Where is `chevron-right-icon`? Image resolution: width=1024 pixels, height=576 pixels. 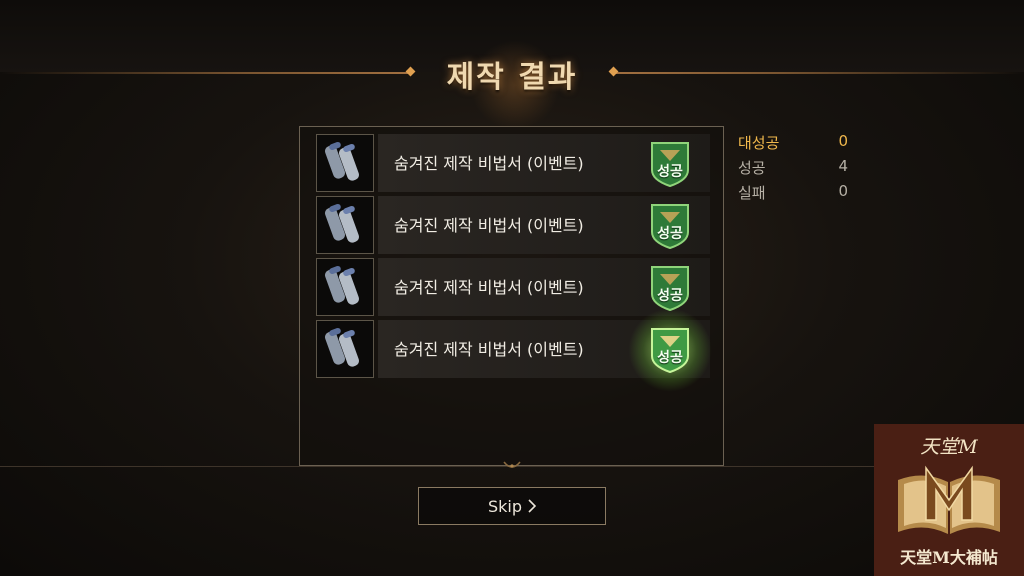 chevron-right-icon is located at coordinates (532, 506).